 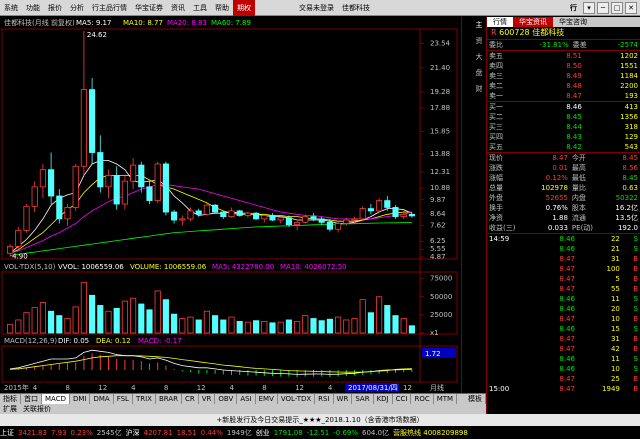 I want to click on menu-item-analysis: 分析, so click(x=77, y=8).